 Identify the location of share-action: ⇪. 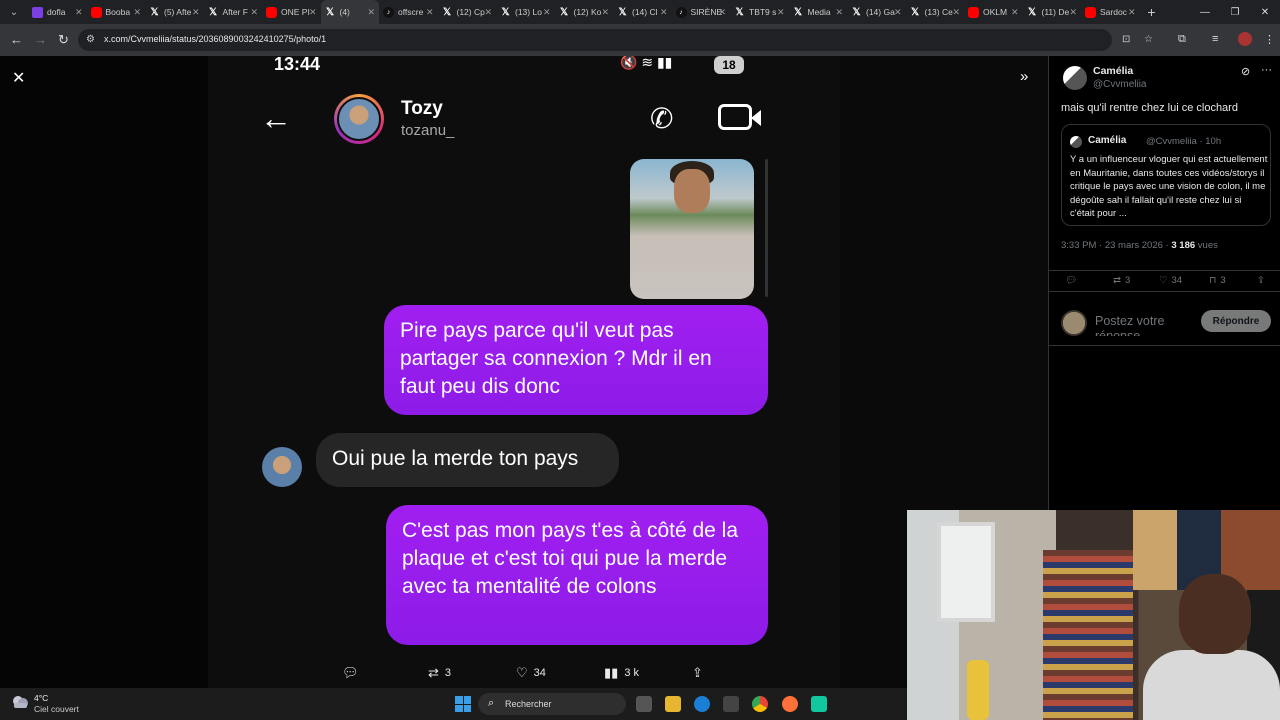
(697, 673).